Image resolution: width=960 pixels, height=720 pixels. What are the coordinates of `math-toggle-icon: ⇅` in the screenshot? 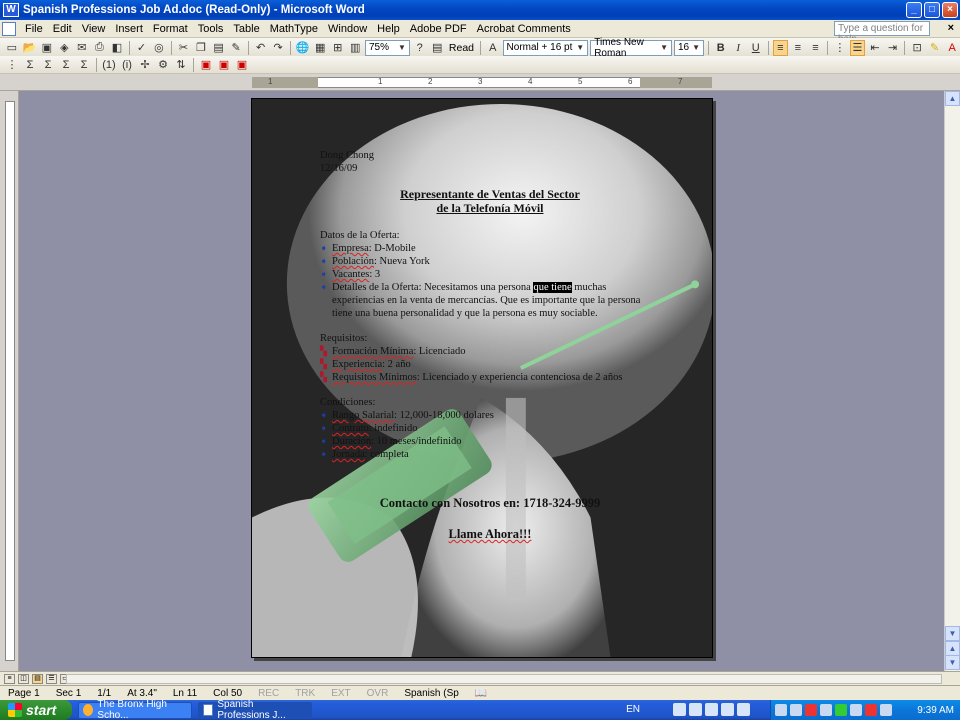 It's located at (181, 65).